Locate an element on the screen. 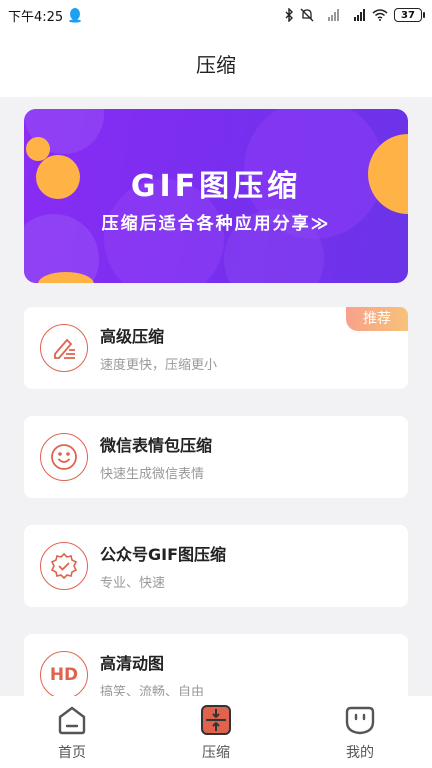 The height and width of the screenshot is (768, 432). title-bar: 压缩 is located at coordinates (216, 63).